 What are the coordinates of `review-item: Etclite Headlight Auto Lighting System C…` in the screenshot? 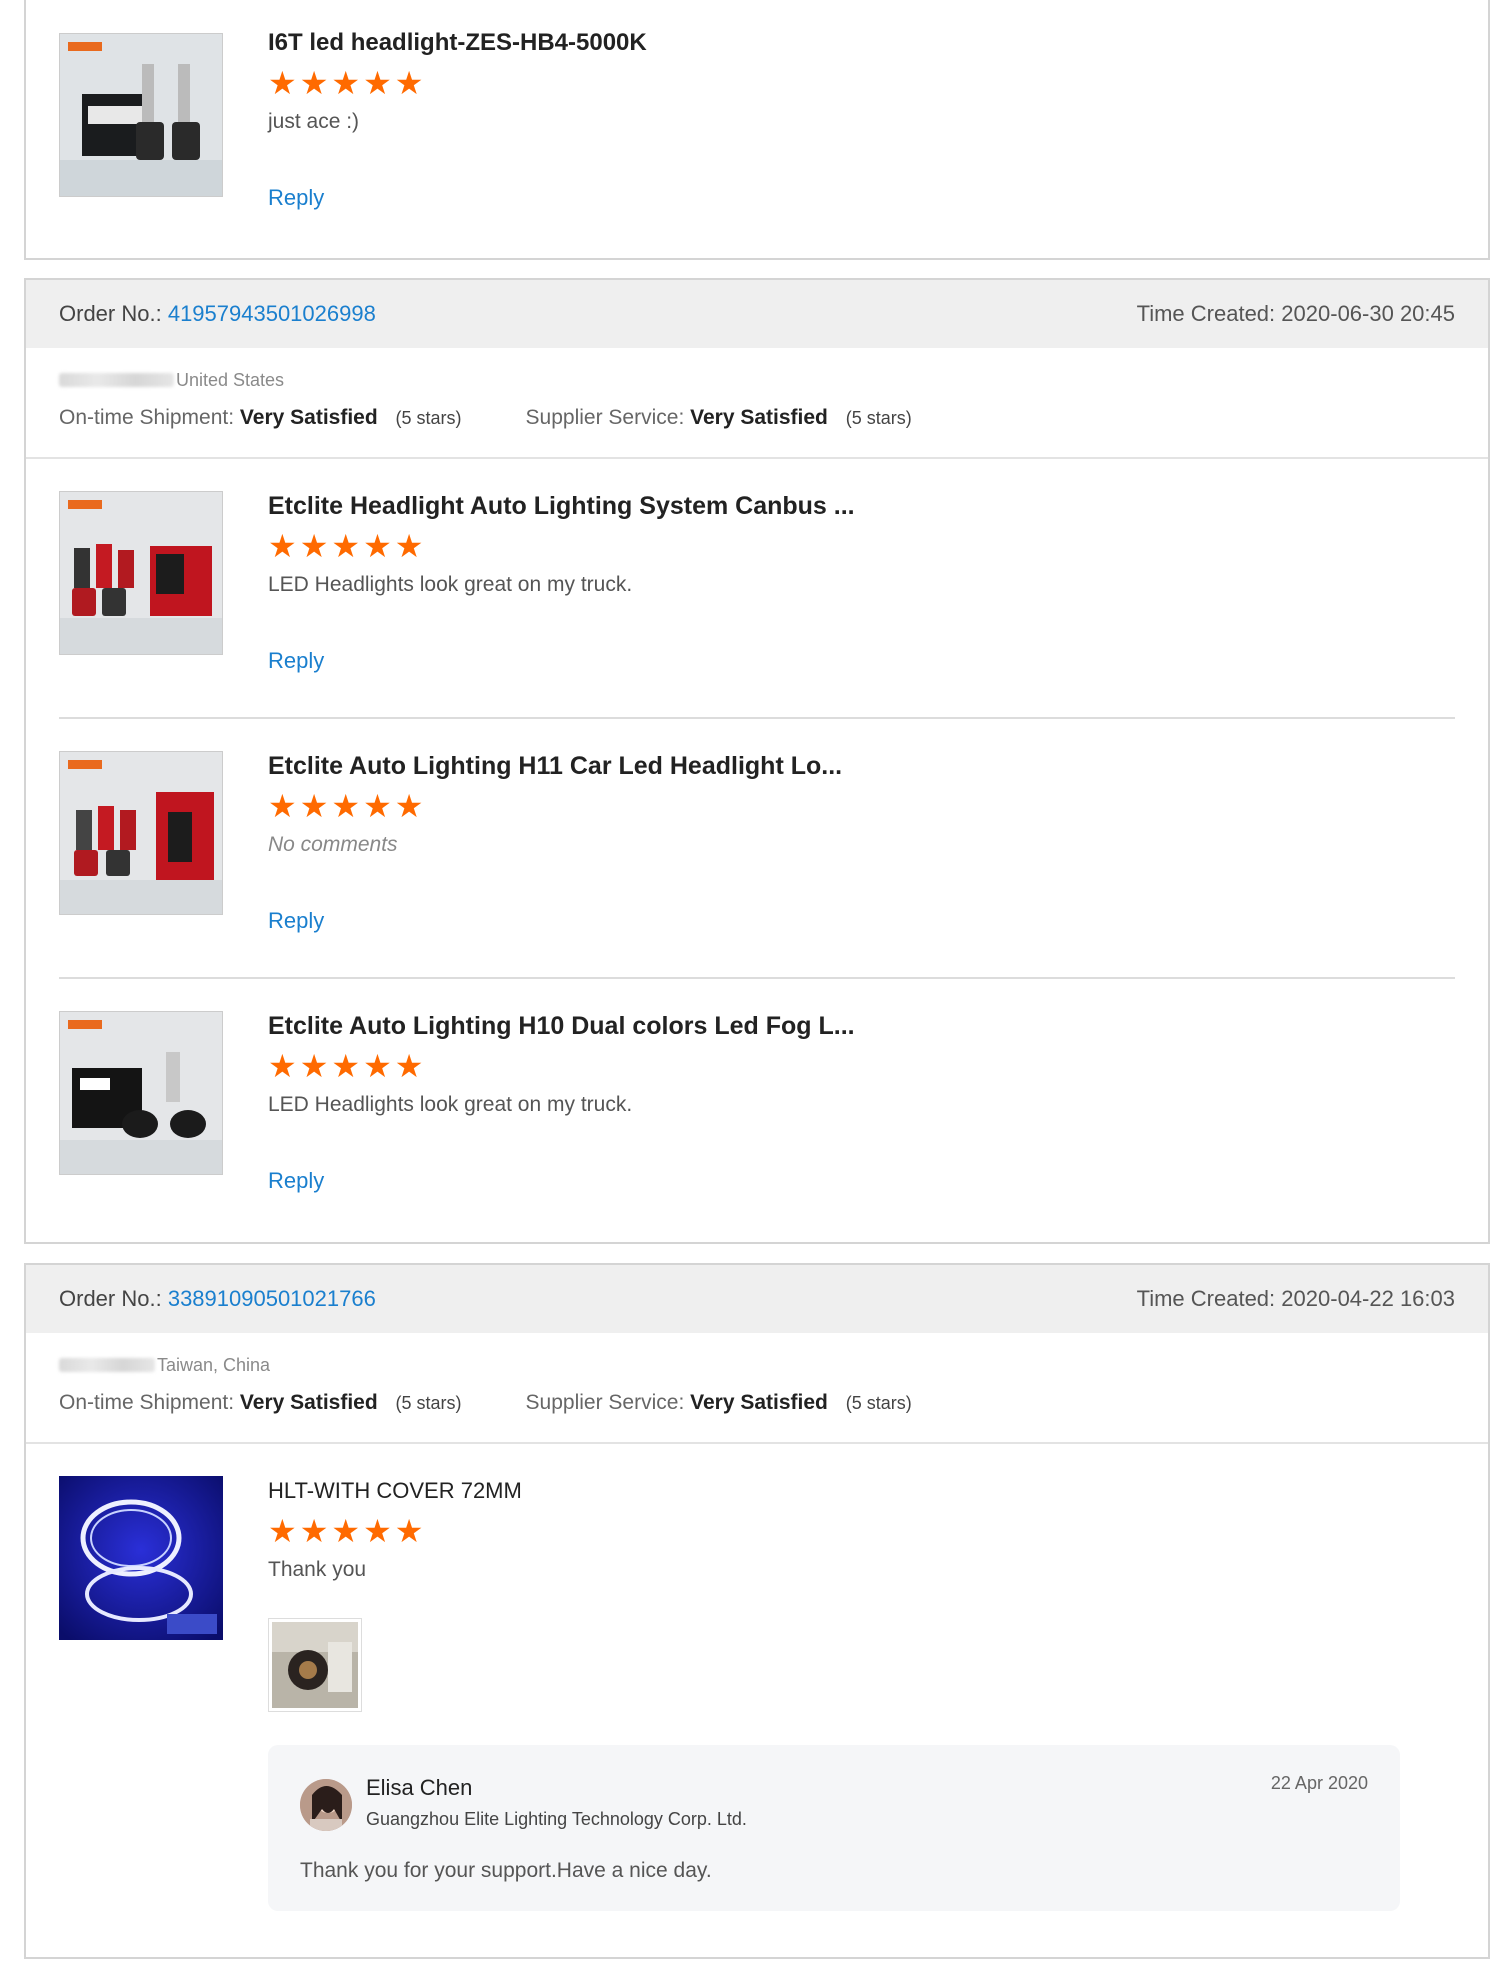 It's located at (757, 589).